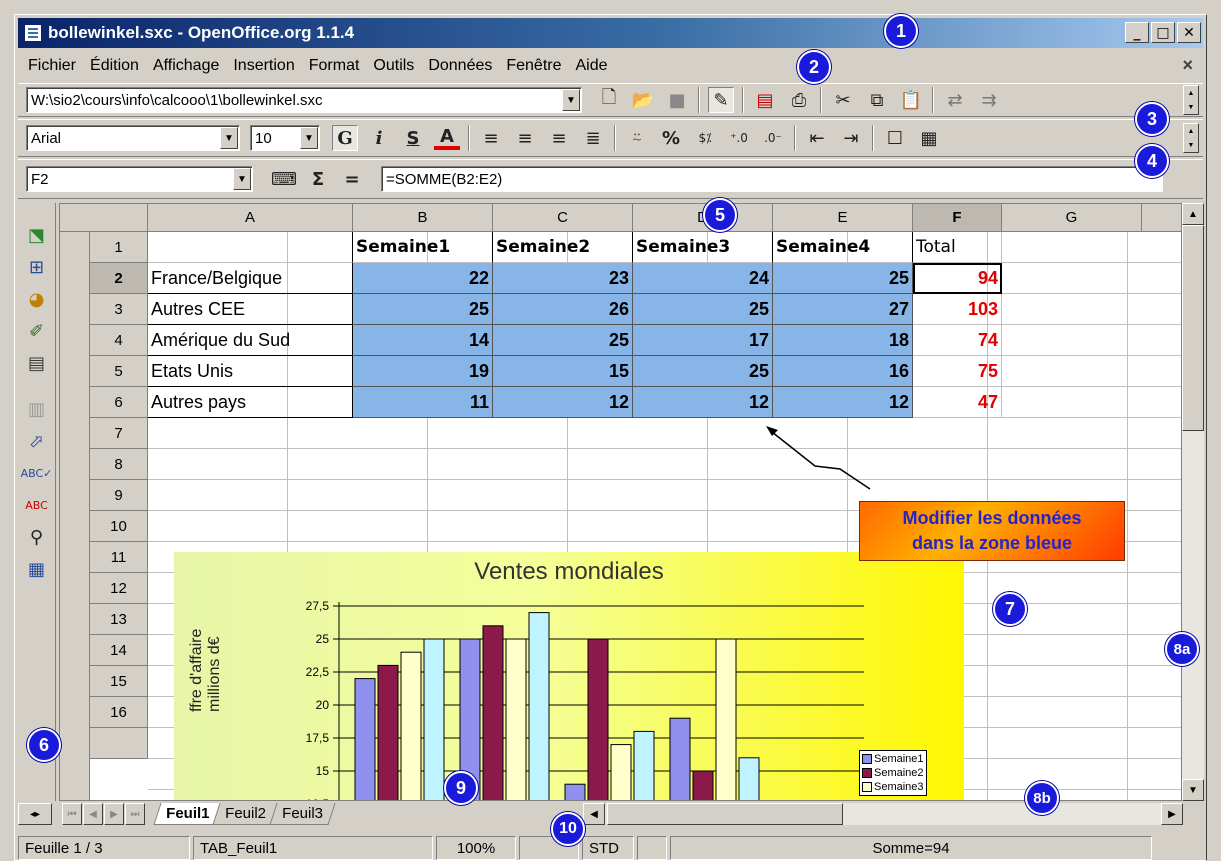  Describe the element at coordinates (37, 299) in the screenshot. I see `insert-object-icon: ◕` at that location.